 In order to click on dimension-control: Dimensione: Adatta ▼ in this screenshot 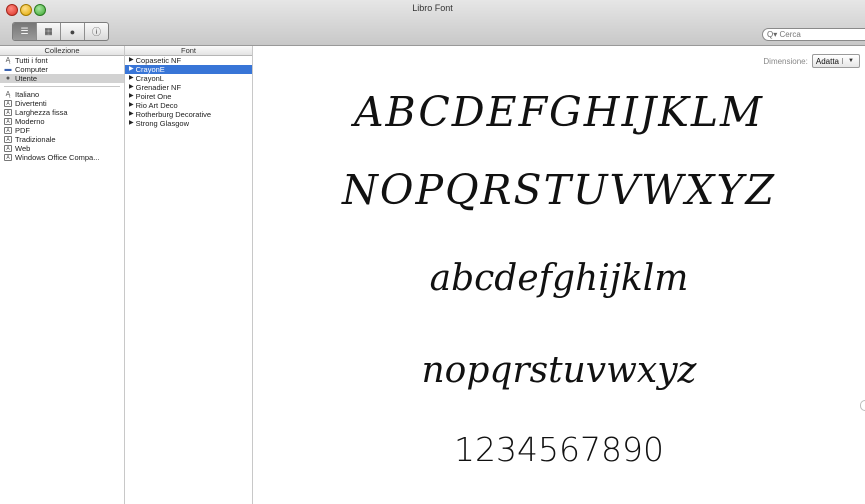, I will do `click(811, 61)`.